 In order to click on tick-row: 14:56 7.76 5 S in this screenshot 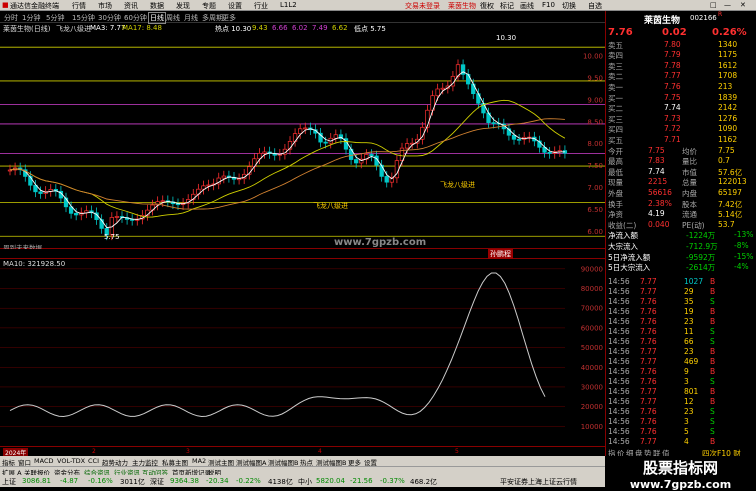, I will do `click(681, 432)`.